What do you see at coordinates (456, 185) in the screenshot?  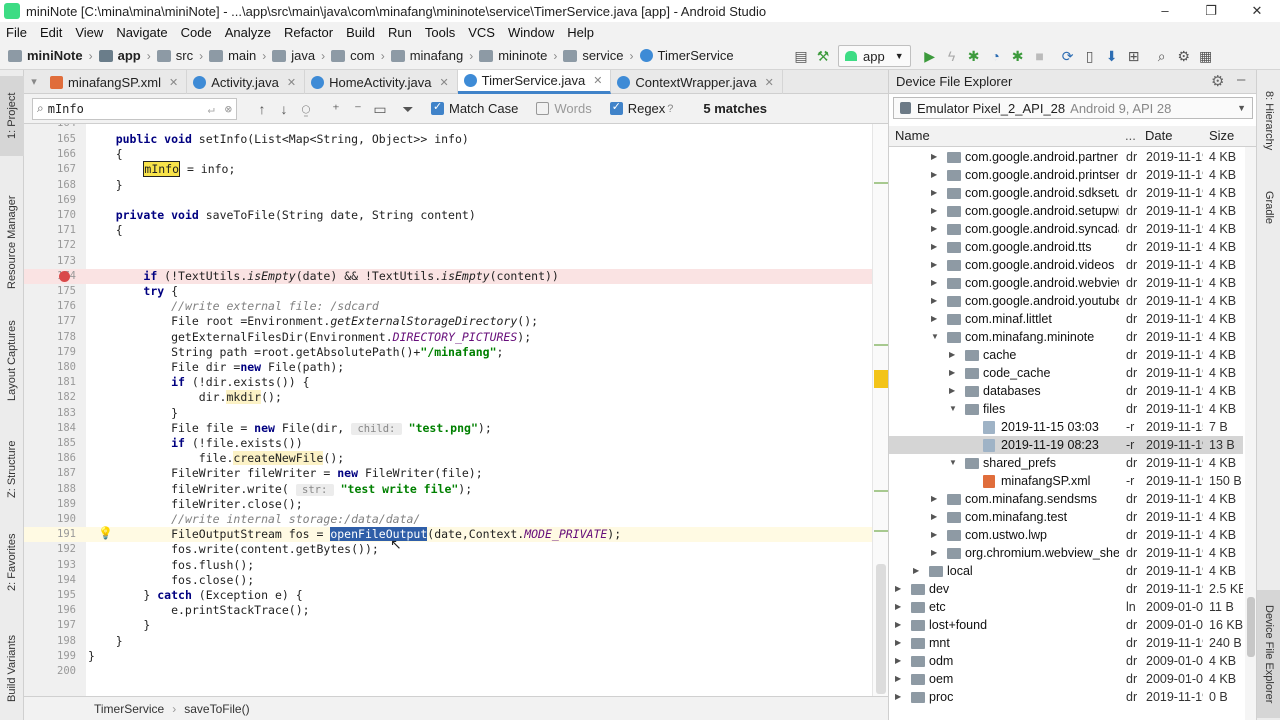 I see `code-line: 168 }` at bounding box center [456, 185].